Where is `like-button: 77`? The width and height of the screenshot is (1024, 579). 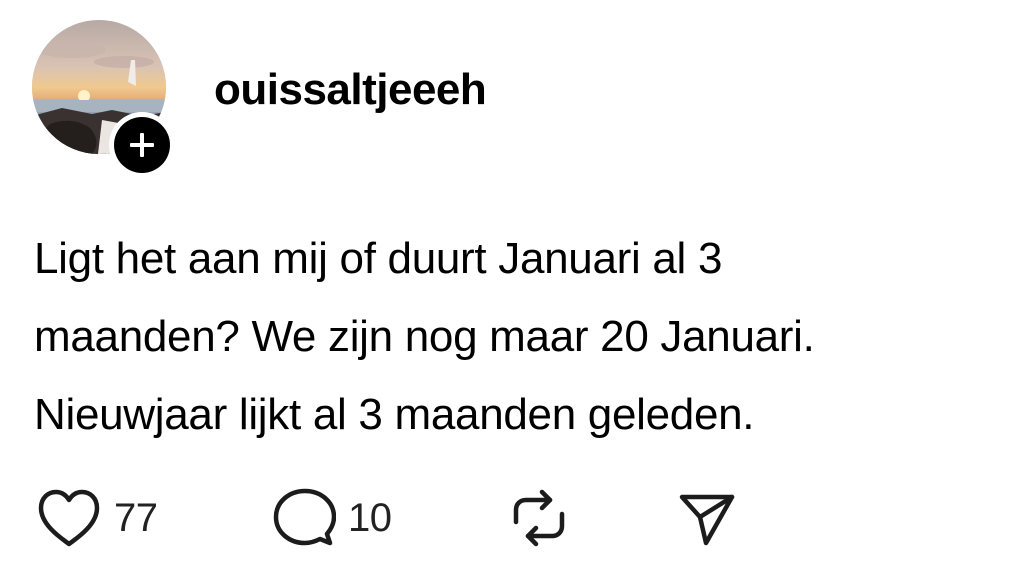 like-button: 77 is located at coordinates (97, 518).